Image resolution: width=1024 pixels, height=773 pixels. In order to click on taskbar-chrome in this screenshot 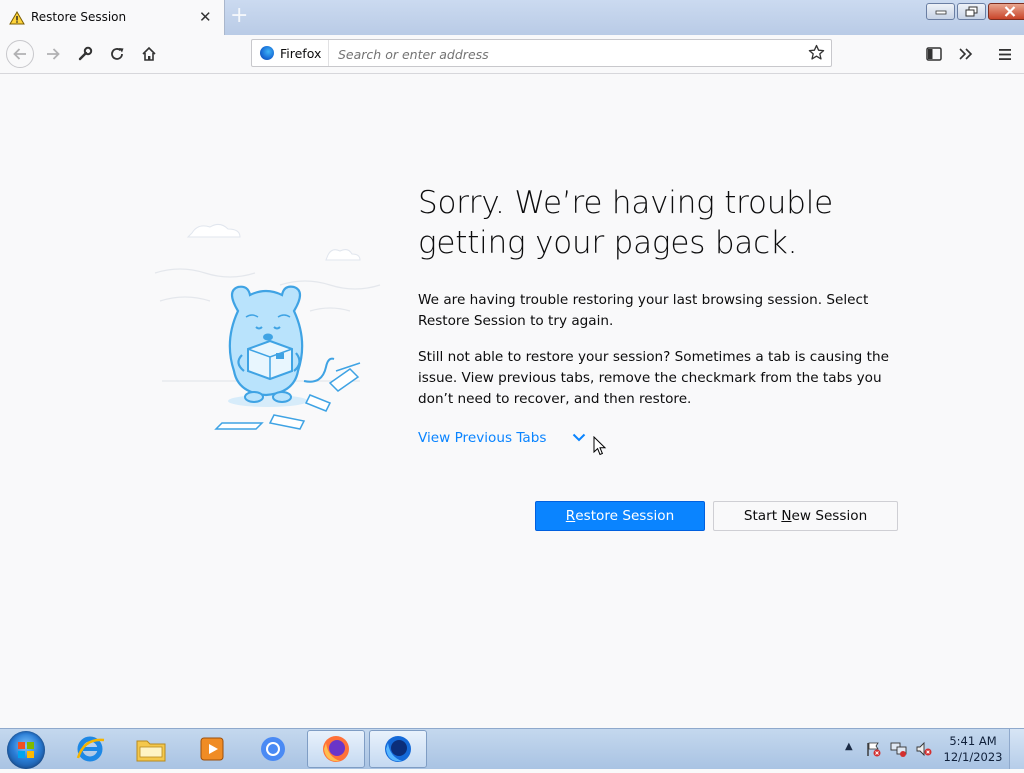, I will do `click(273, 749)`.